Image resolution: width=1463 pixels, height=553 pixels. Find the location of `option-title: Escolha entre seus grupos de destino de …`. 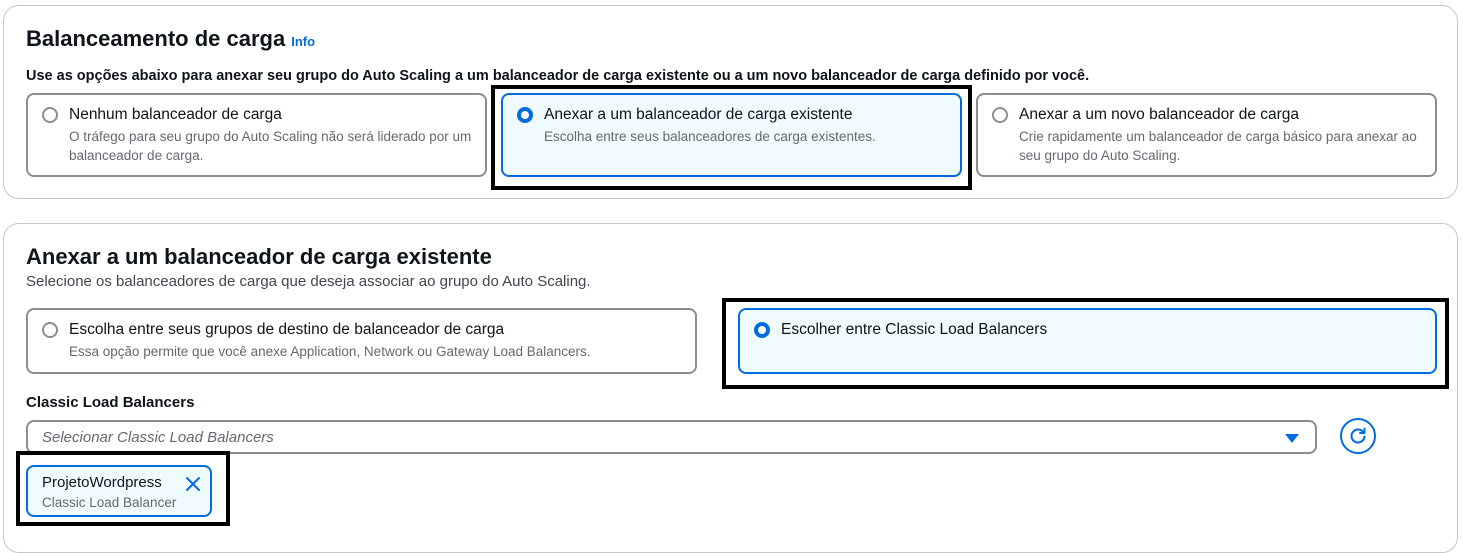

option-title: Escolha entre seus grupos de destino de … is located at coordinates (287, 329).